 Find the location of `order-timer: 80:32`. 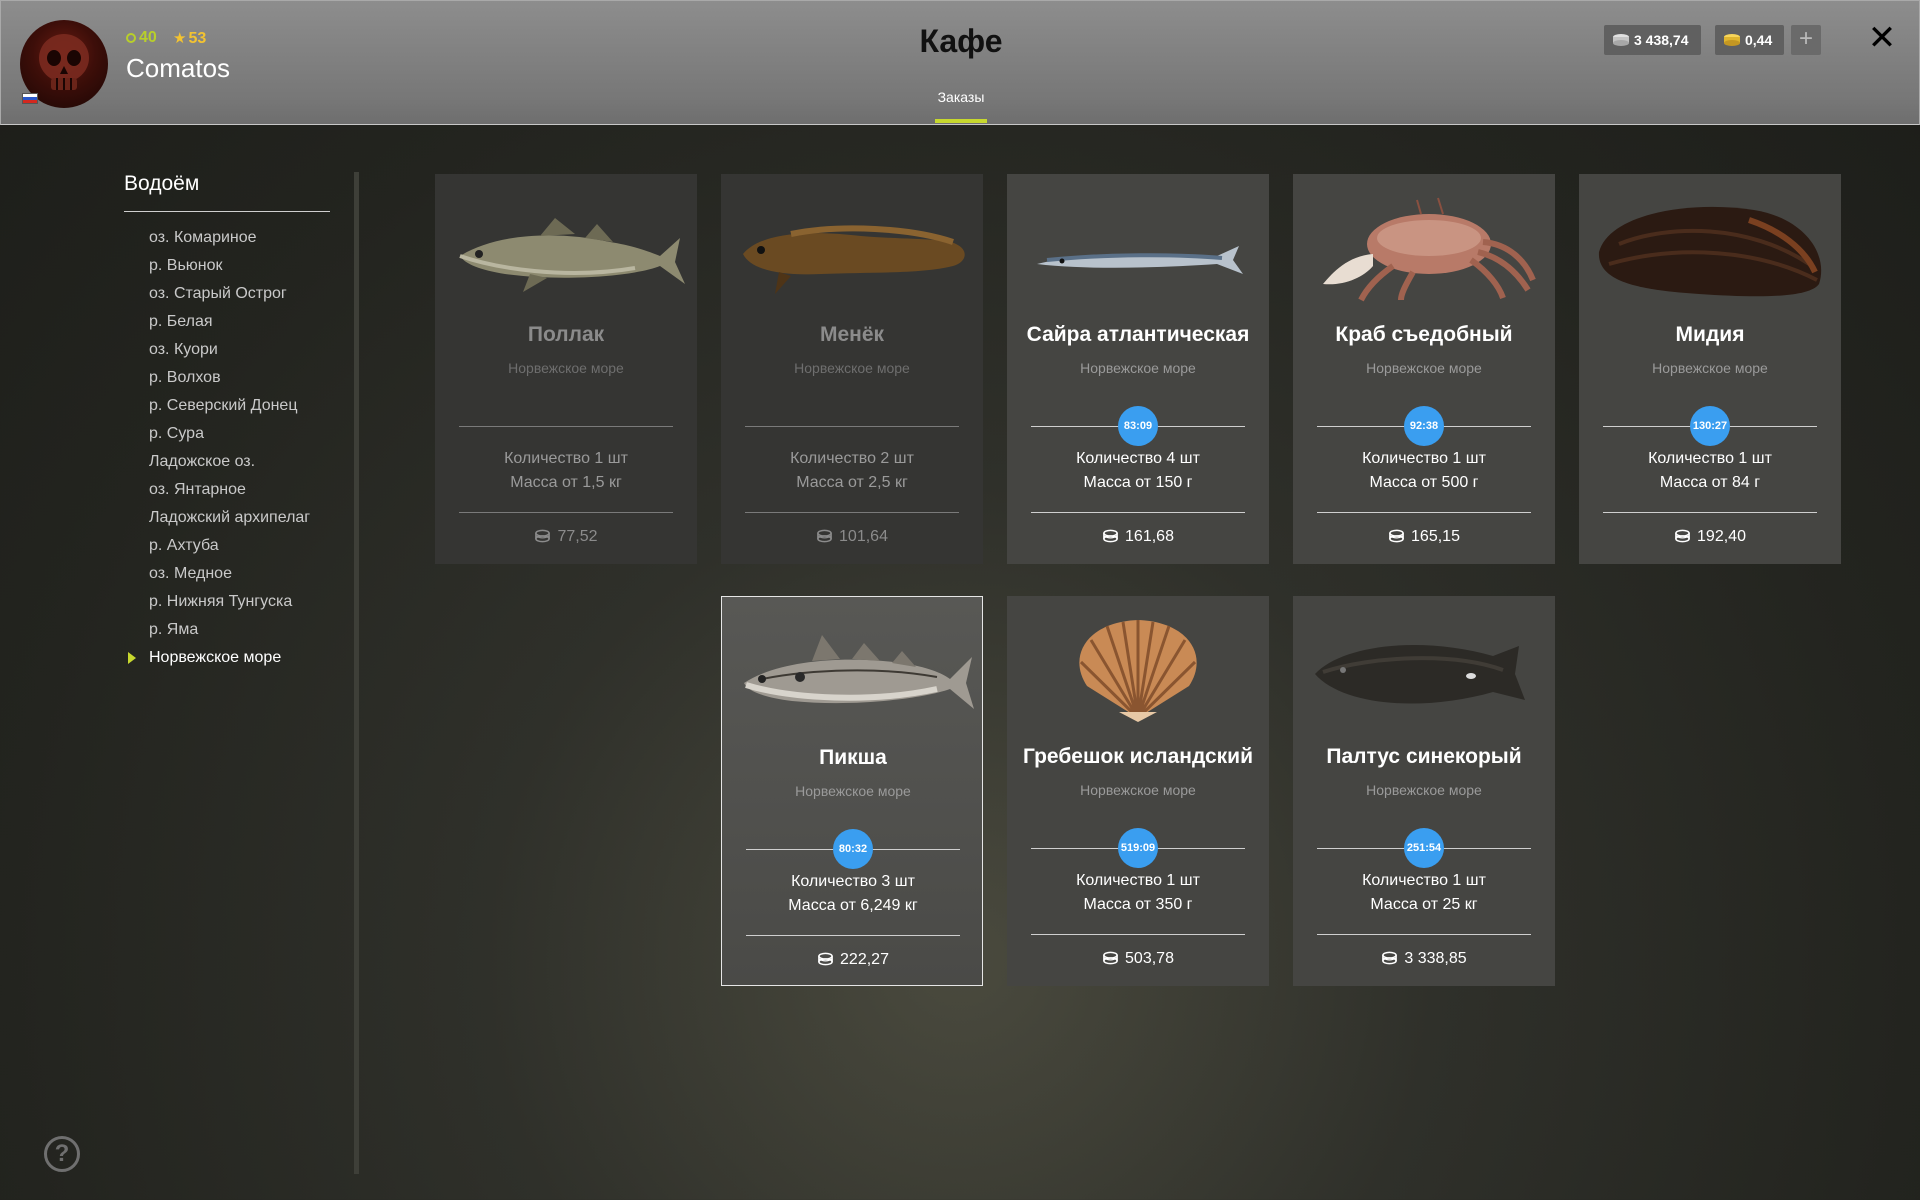

order-timer: 80:32 is located at coordinates (853, 849).